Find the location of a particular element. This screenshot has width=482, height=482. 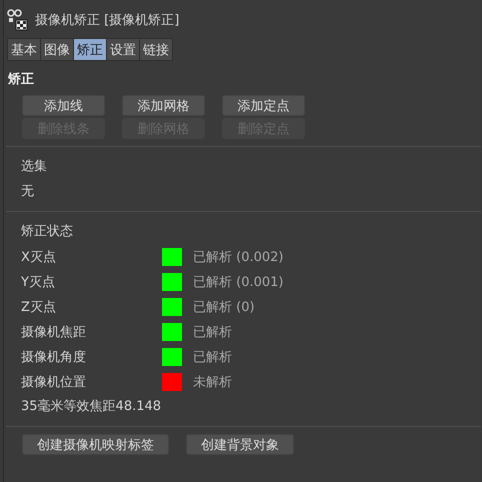

window-title: 摄像机矫正 [摄像机矫正] is located at coordinates (107, 20).